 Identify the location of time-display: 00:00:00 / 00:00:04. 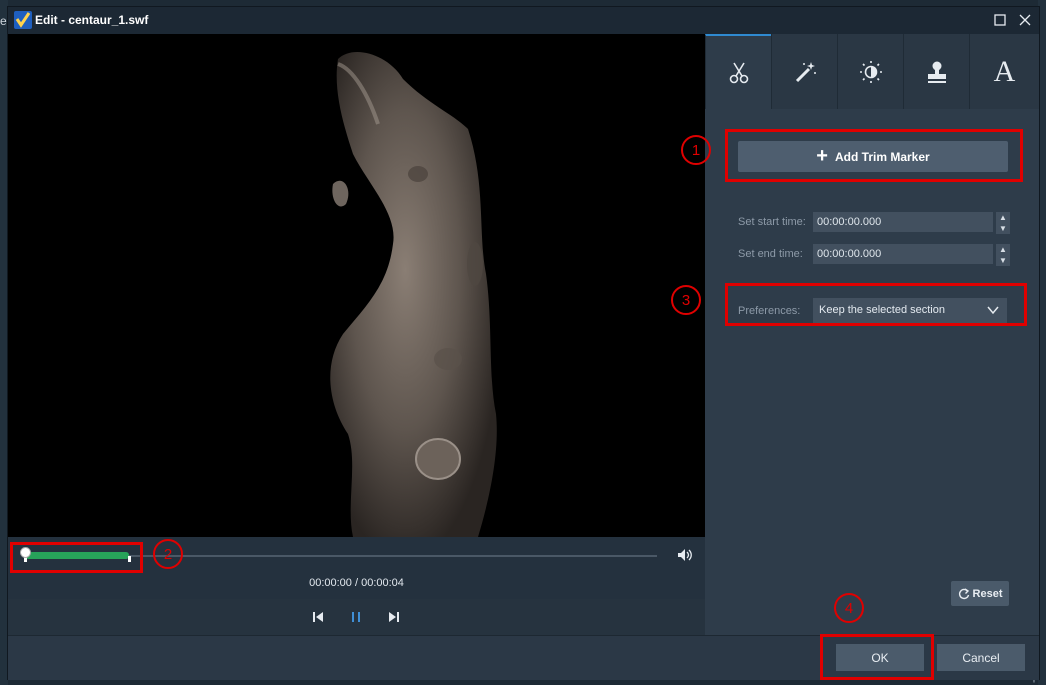
(356, 583).